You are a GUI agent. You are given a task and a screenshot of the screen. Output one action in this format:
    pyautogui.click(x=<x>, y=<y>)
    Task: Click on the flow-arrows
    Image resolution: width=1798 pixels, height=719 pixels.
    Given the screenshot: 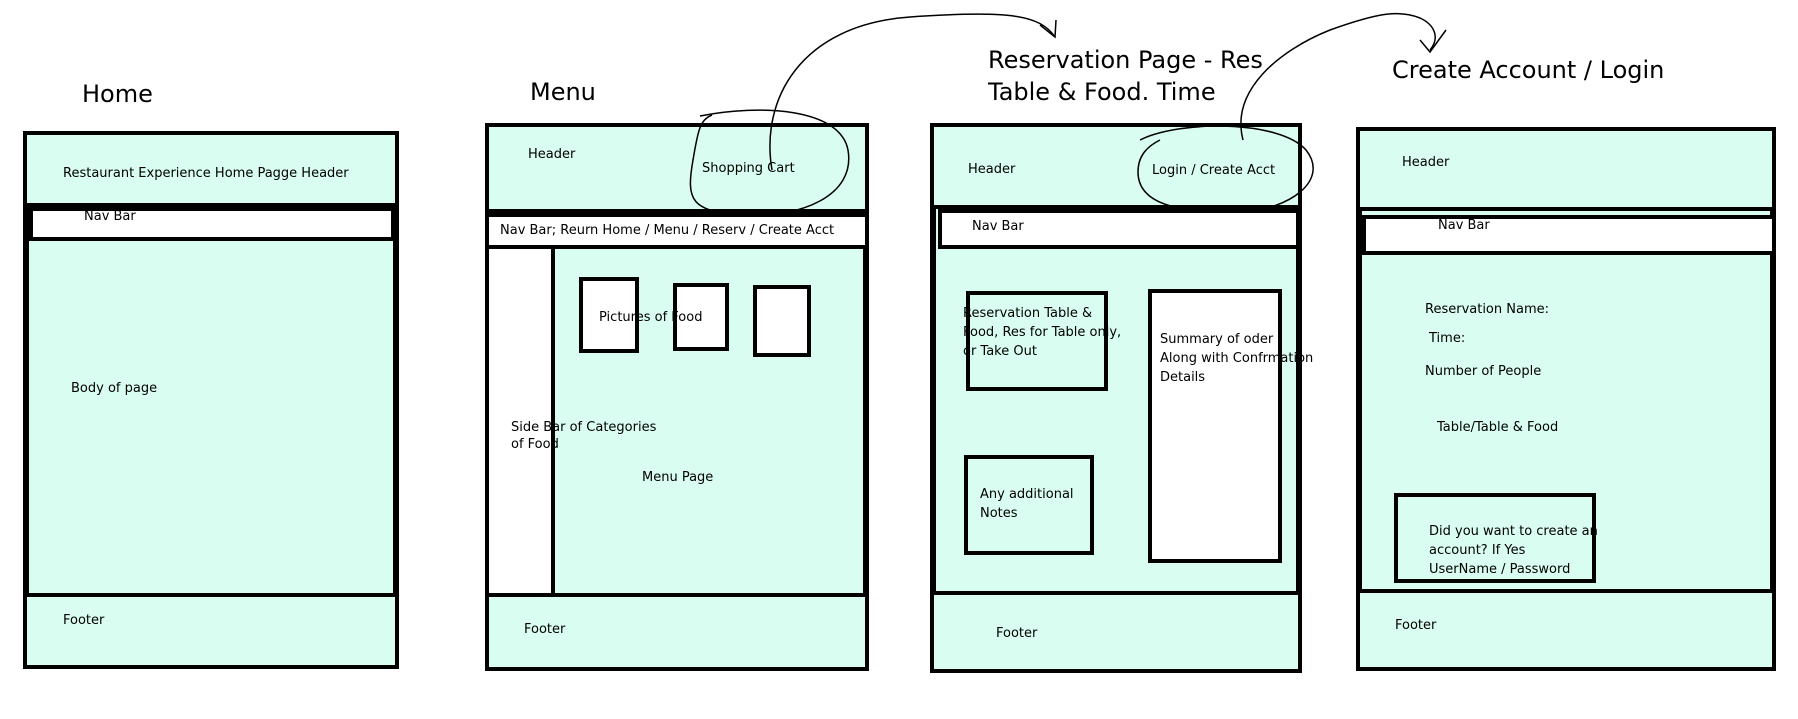 What is the action you would take?
    pyautogui.click(x=1068, y=114)
    